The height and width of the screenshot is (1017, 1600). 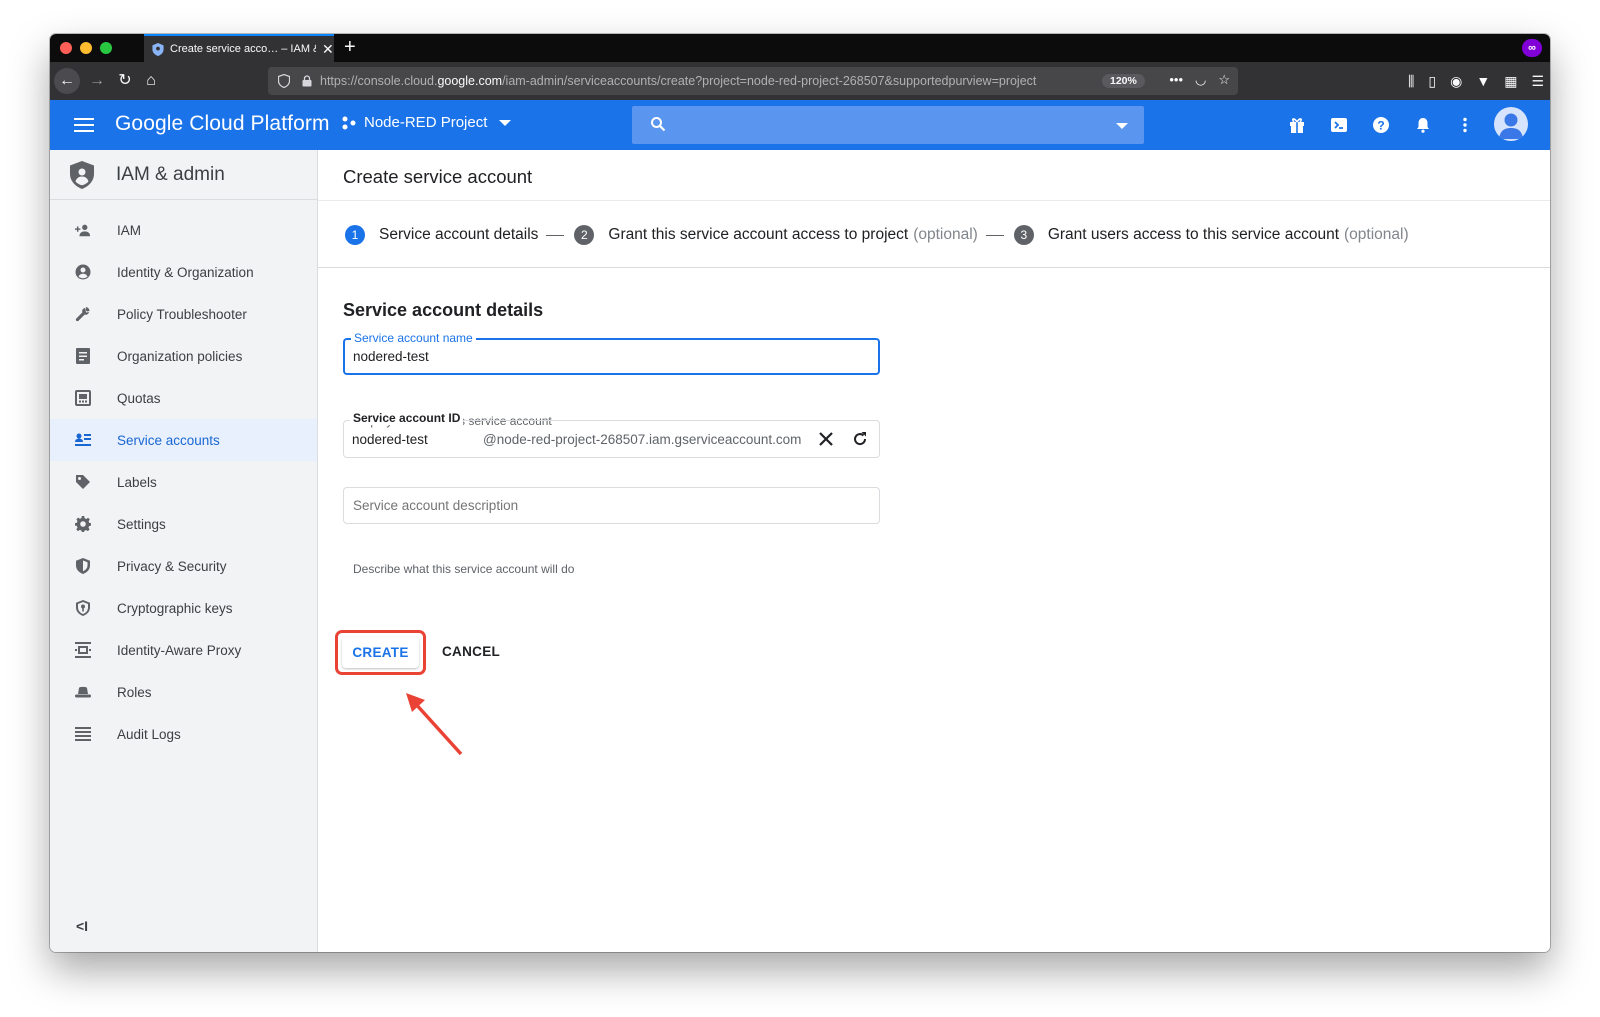 I want to click on service-account-description-field, so click(x=611, y=505).